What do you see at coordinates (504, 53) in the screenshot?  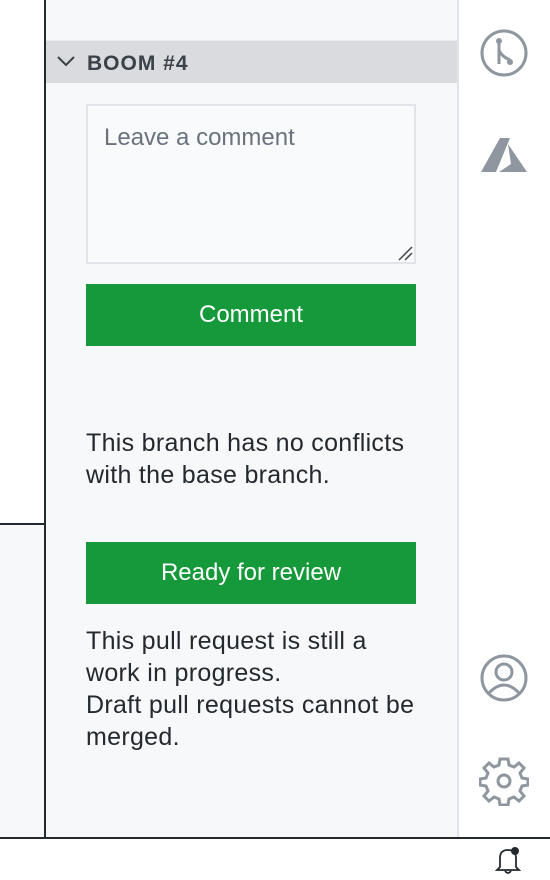 I see `pull-request-icon` at bounding box center [504, 53].